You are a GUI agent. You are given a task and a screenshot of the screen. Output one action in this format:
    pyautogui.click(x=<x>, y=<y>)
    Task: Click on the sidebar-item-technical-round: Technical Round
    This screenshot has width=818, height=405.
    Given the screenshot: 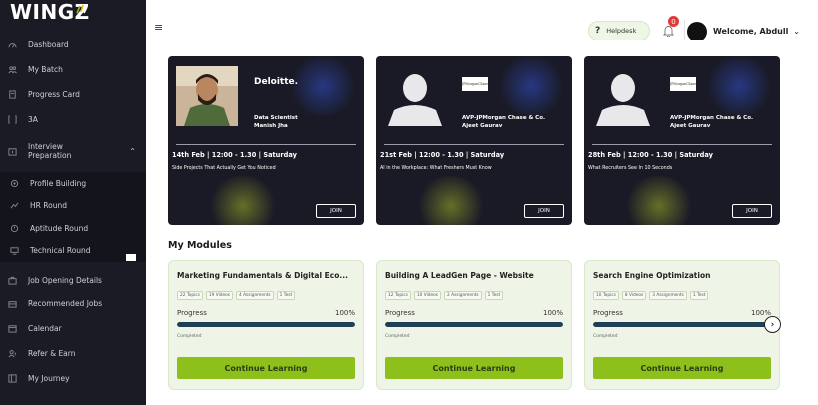 What is the action you would take?
    pyautogui.click(x=73, y=250)
    